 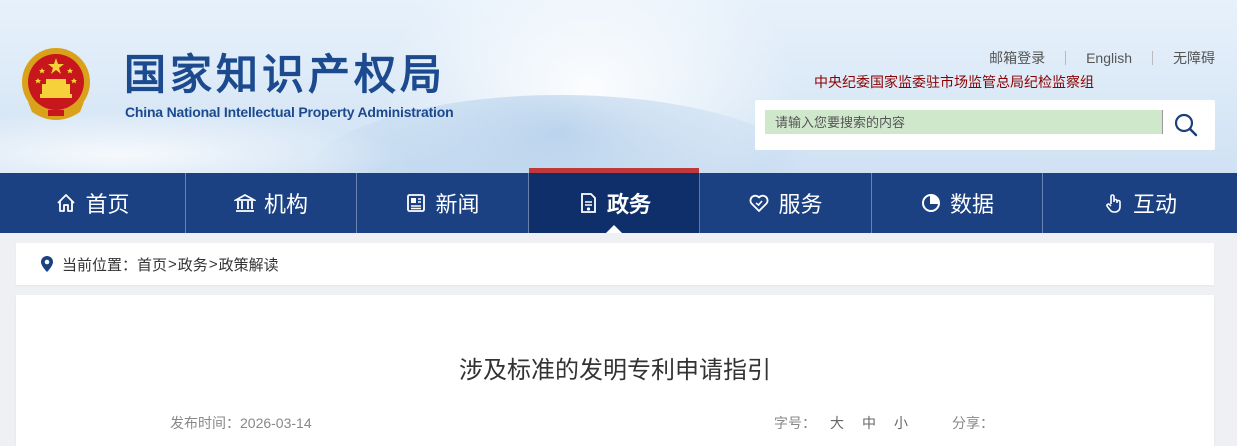 What do you see at coordinates (837, 423) in the screenshot?
I see `font-size-large-button: 大` at bounding box center [837, 423].